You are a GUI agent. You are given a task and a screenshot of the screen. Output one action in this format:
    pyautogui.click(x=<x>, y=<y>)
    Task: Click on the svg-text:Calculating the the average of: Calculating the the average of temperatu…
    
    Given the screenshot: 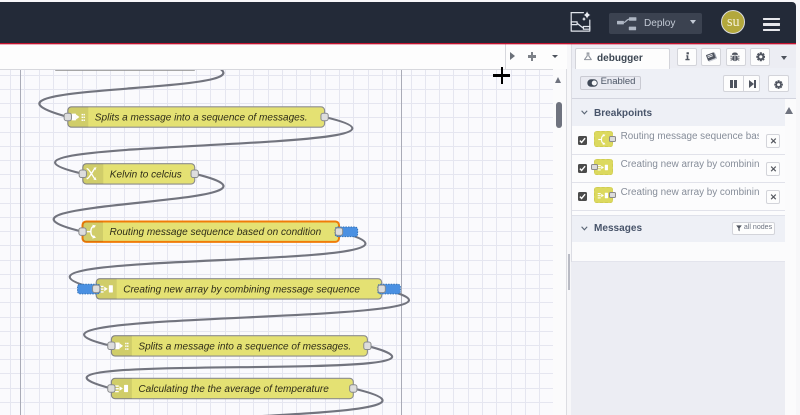 What is the action you would take?
    pyautogui.click(x=233, y=389)
    